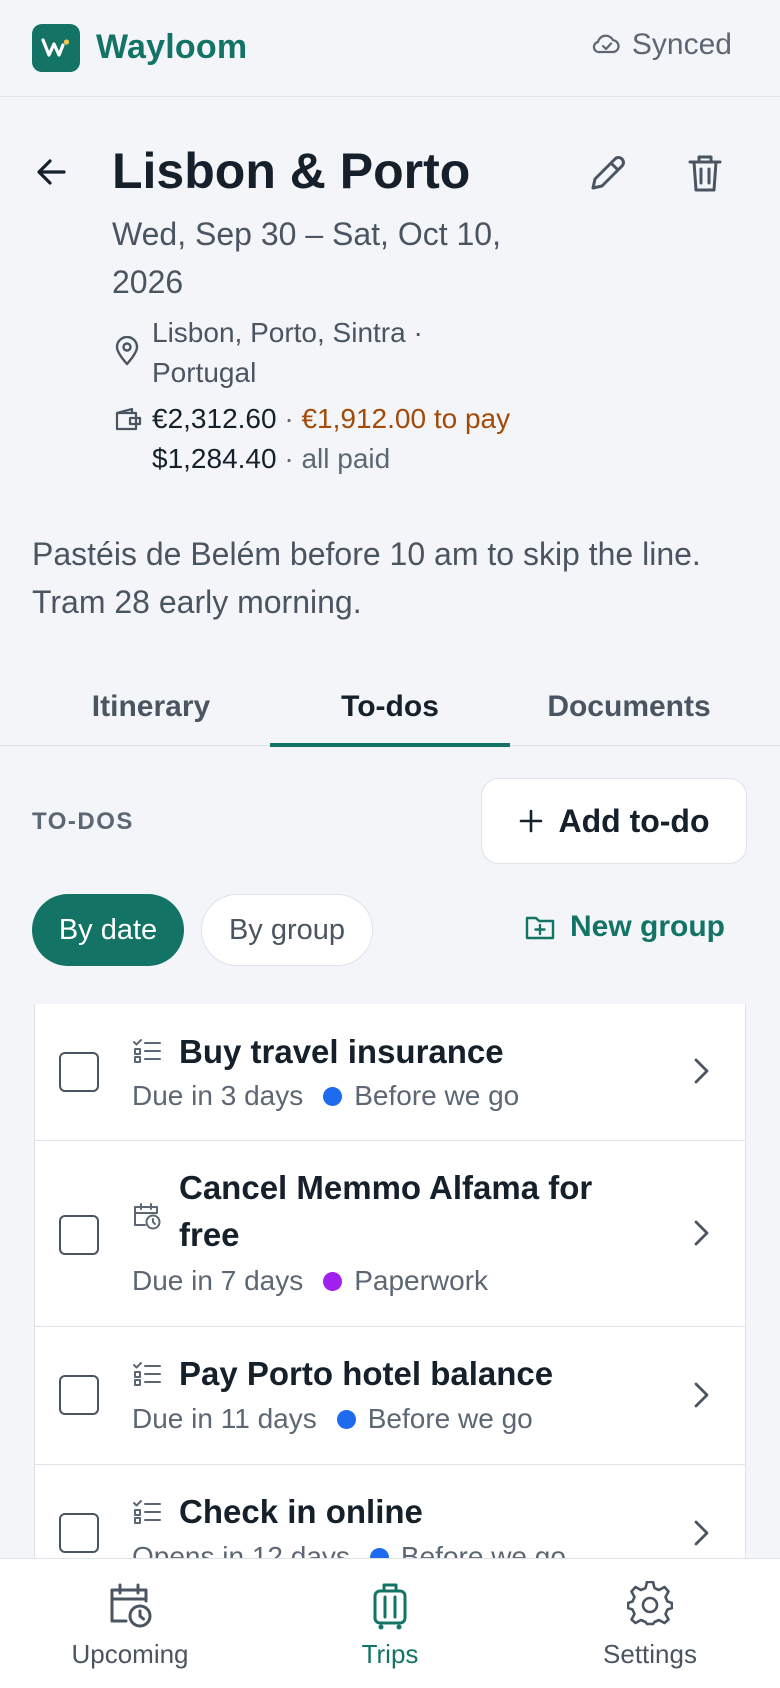 This screenshot has width=780, height=1688. I want to click on usd-status: · all paid, so click(337, 458).